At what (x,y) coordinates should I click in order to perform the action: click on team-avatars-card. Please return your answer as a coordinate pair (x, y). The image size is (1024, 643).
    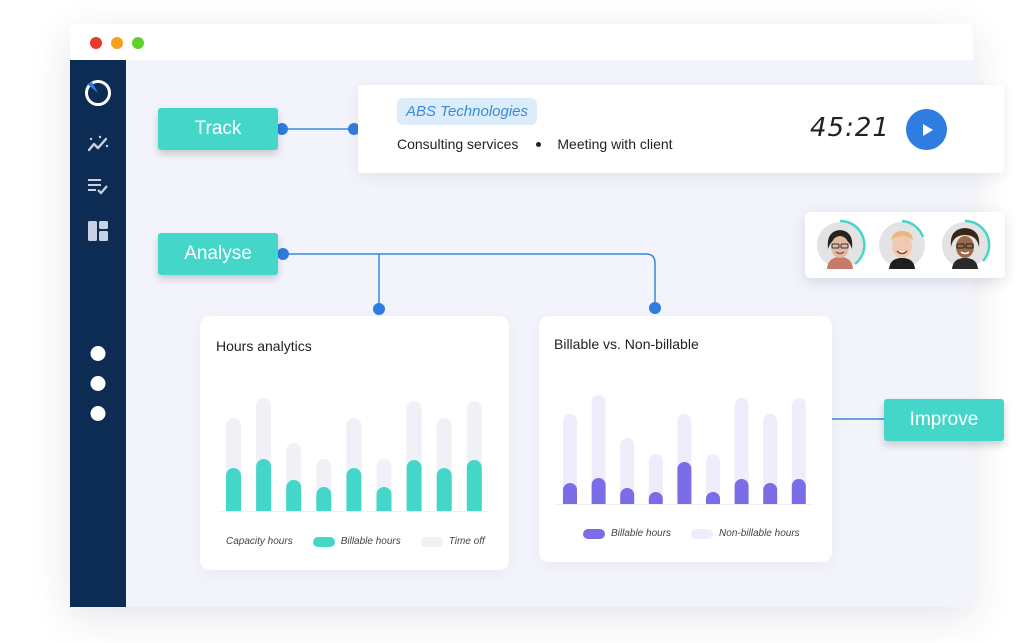
    Looking at the image, I should click on (905, 245).